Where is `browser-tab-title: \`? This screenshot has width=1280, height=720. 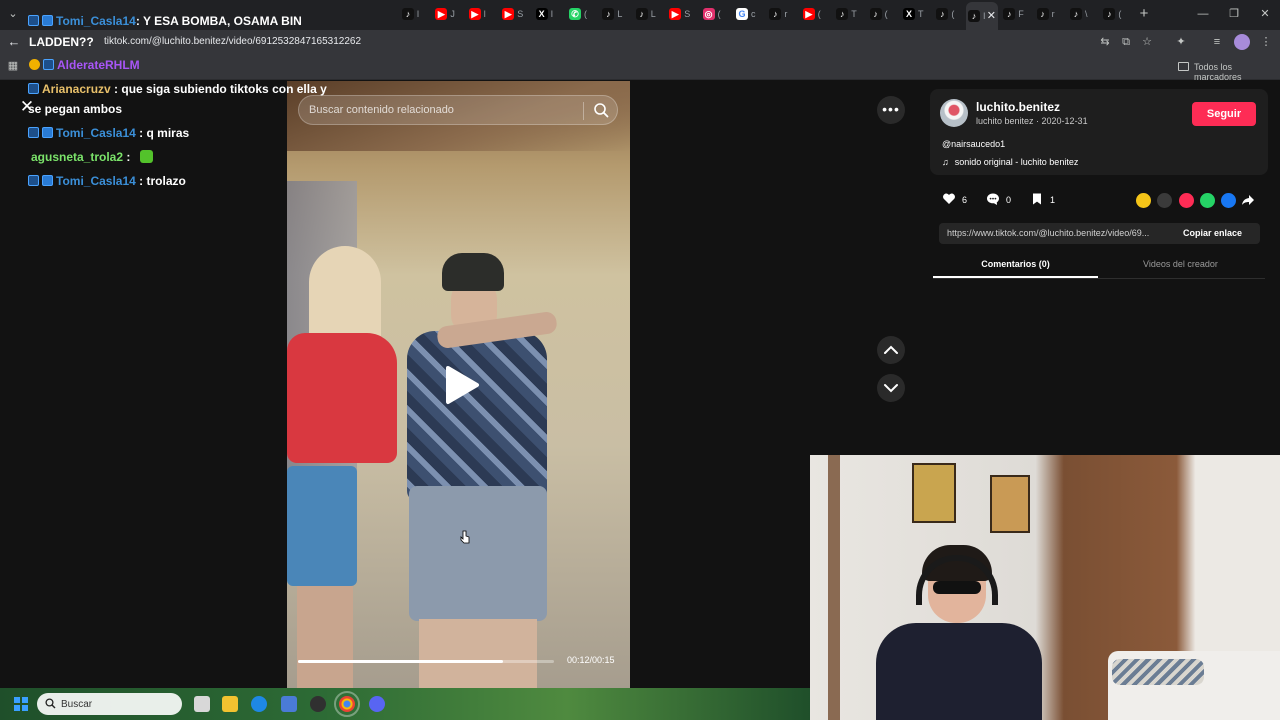
browser-tab-title: \ is located at coordinates (1086, 14).